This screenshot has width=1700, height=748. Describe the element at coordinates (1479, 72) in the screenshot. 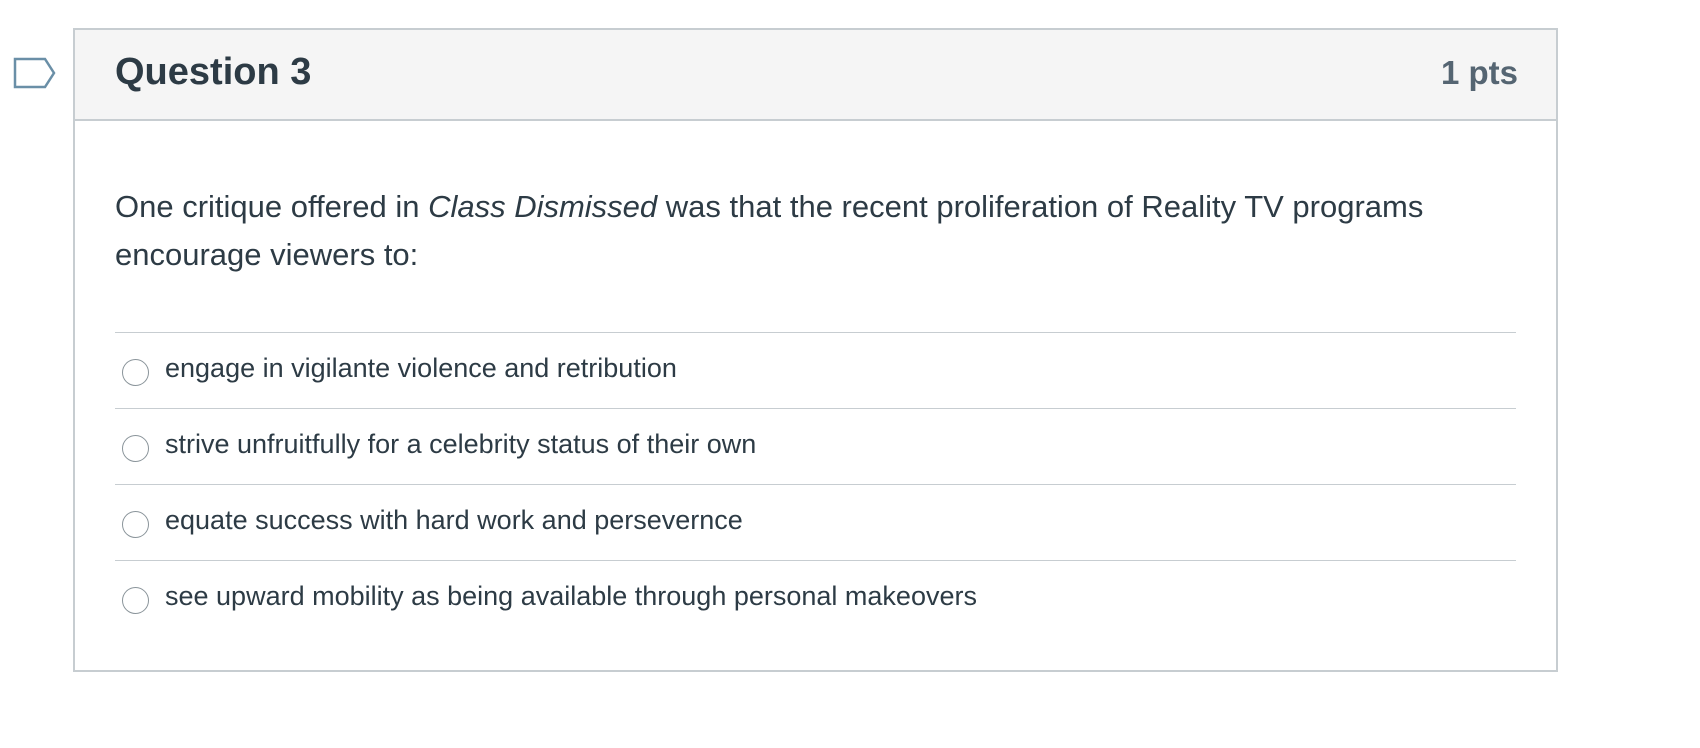

I see `question-points: 1 pts` at that location.